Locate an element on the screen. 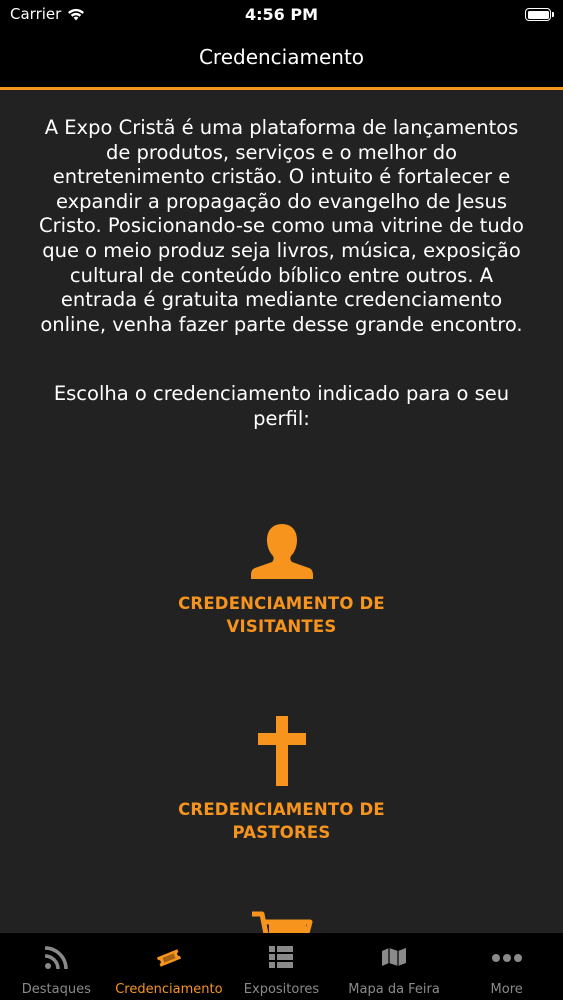 The width and height of the screenshot is (563, 1000). navigation-bar: Credenciamento is located at coordinates (281, 58).